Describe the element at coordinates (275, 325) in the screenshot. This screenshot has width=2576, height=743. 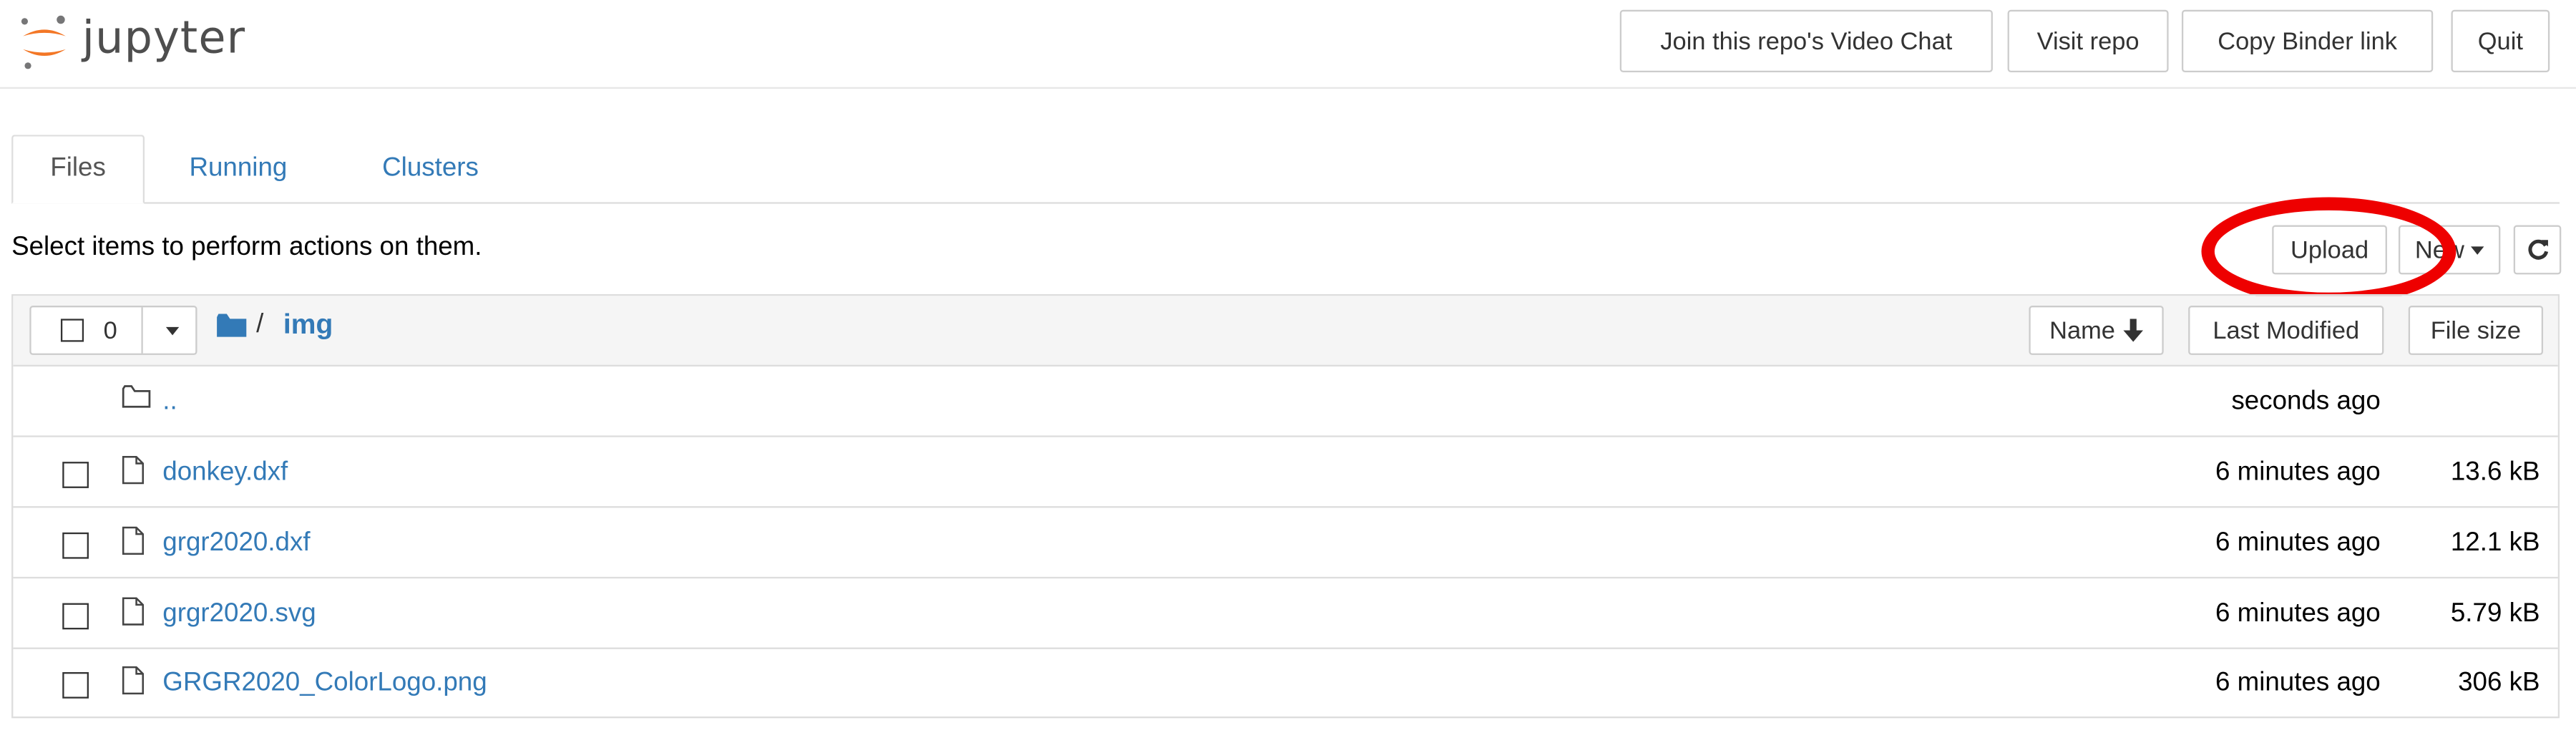
I see `breadcrumb: / img` at that location.